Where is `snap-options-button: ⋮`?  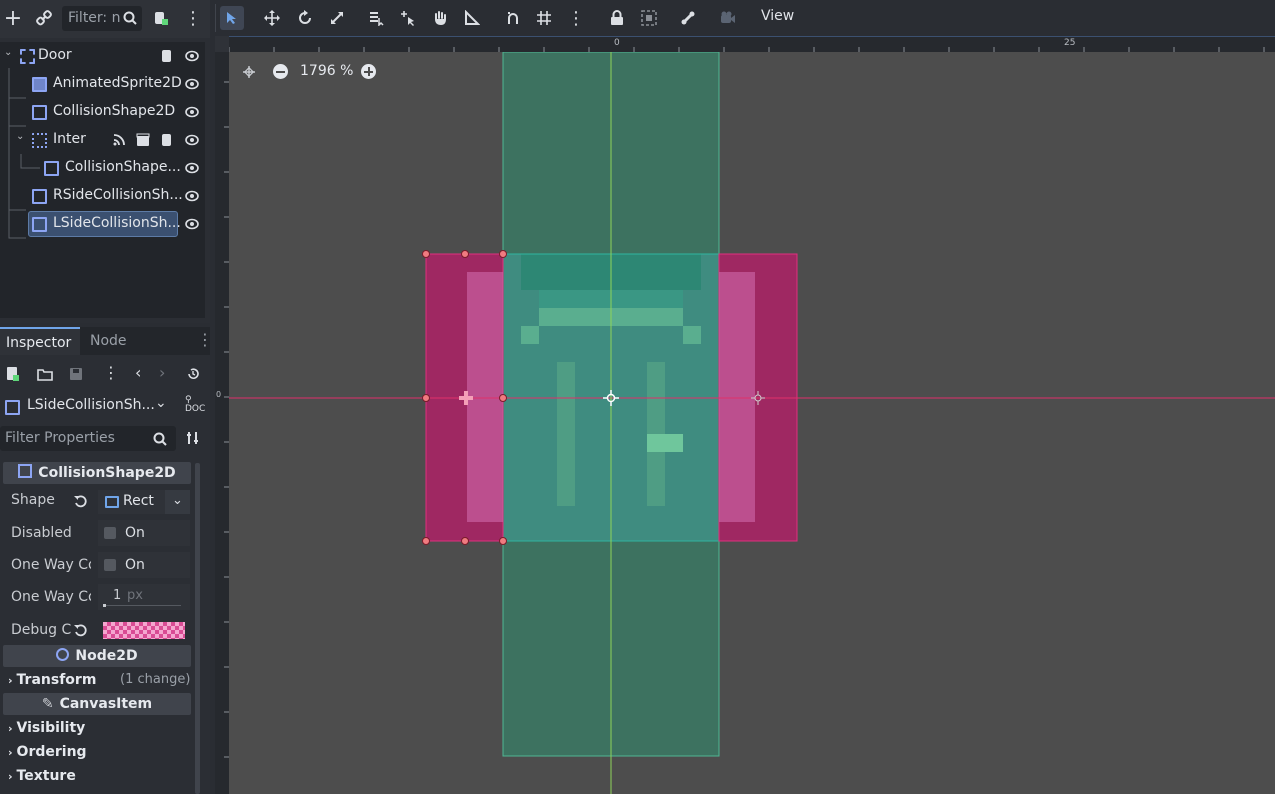 snap-options-button: ⋮ is located at coordinates (576, 18).